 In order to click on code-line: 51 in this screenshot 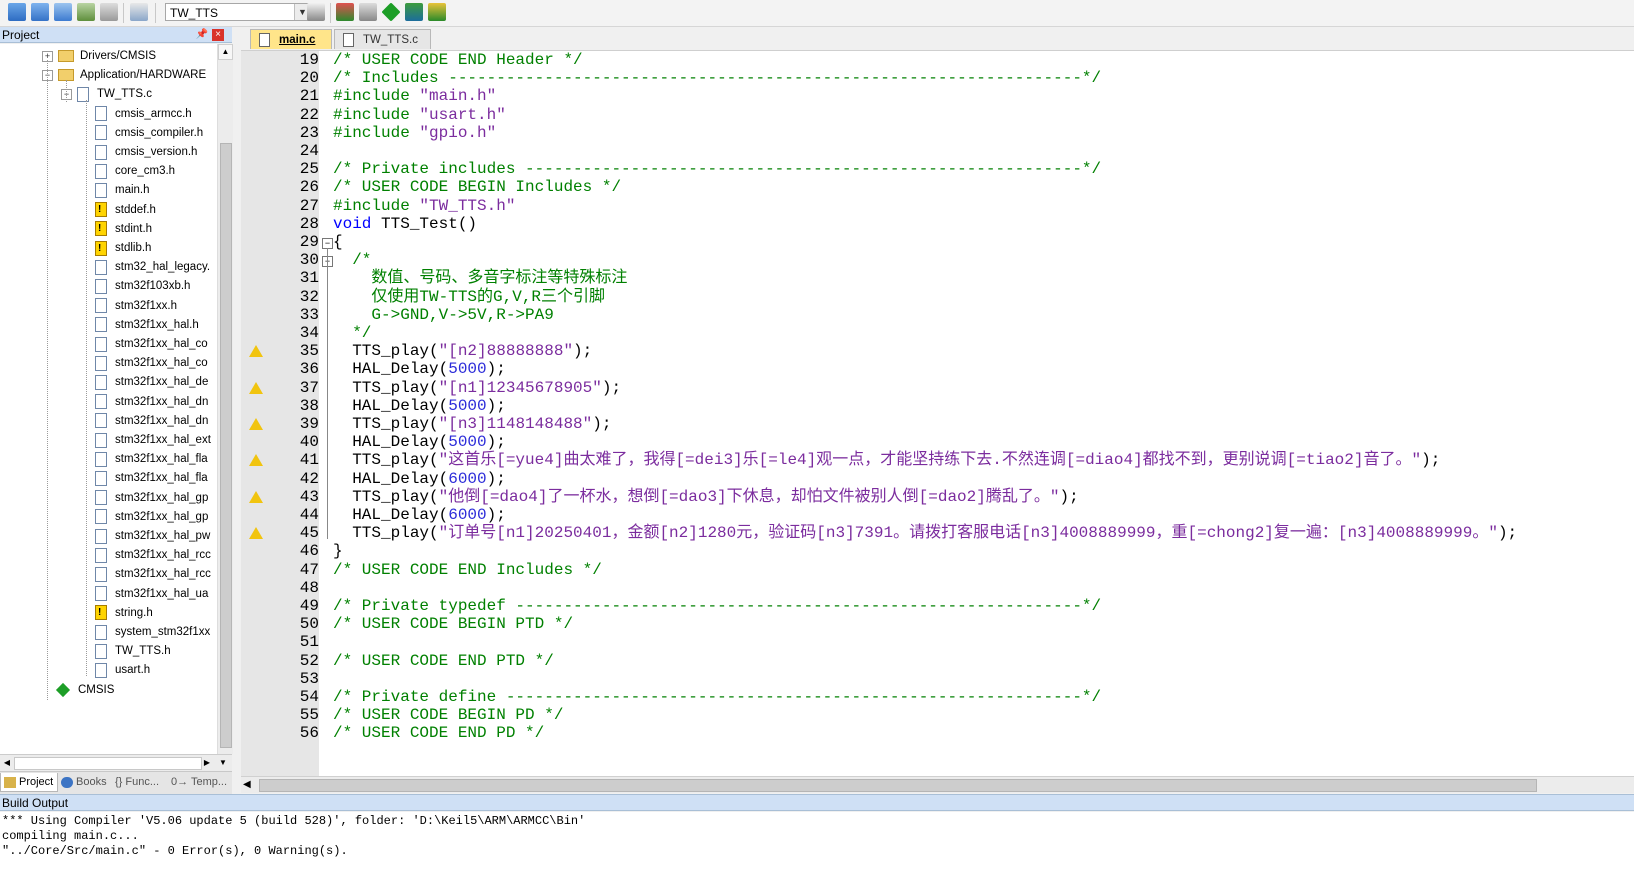, I will do `click(937, 642)`.